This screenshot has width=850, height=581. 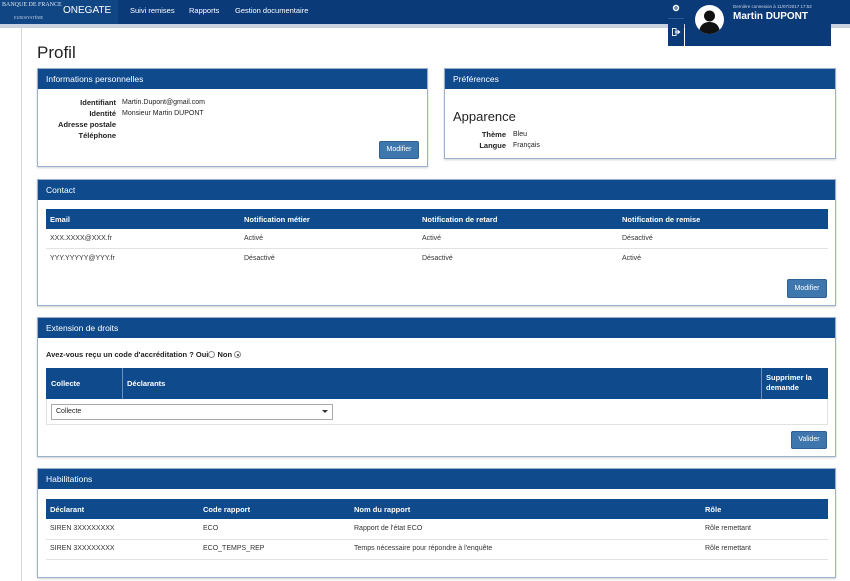 What do you see at coordinates (204, 10) in the screenshot?
I see `nav-rapports: Rapports` at bounding box center [204, 10].